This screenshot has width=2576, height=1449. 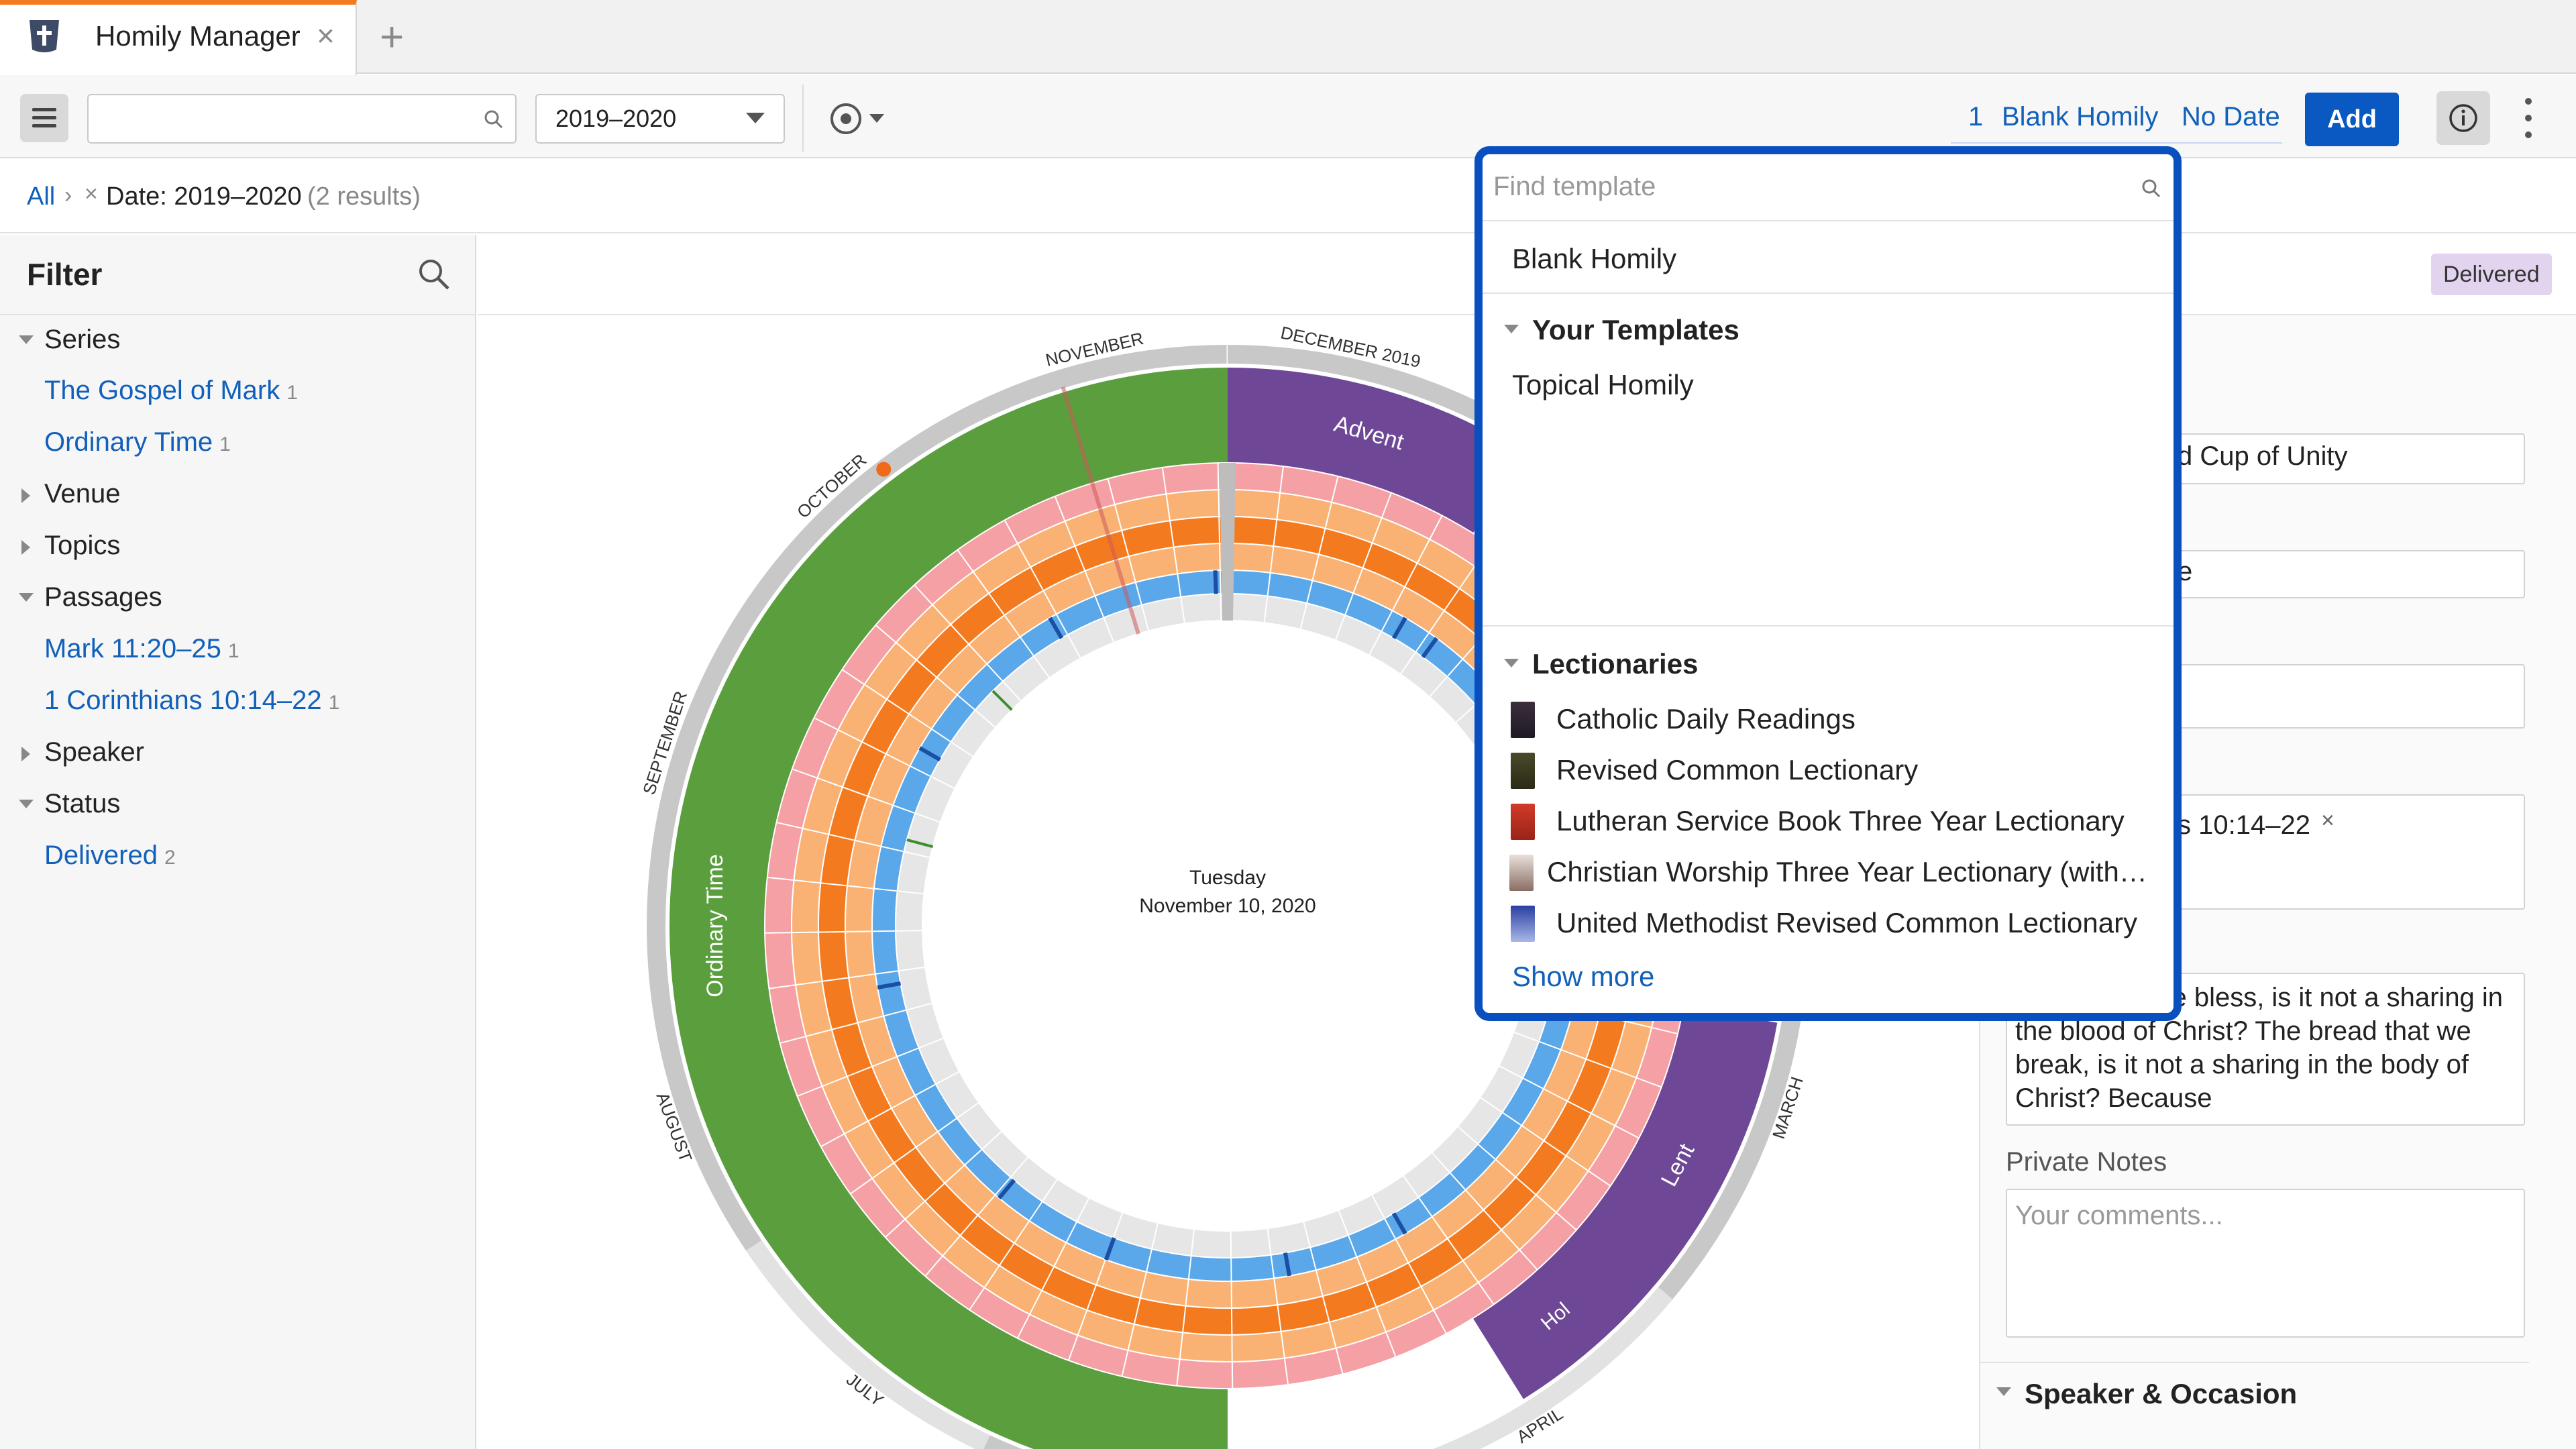 I want to click on year-seam, so click(x=1227, y=542).